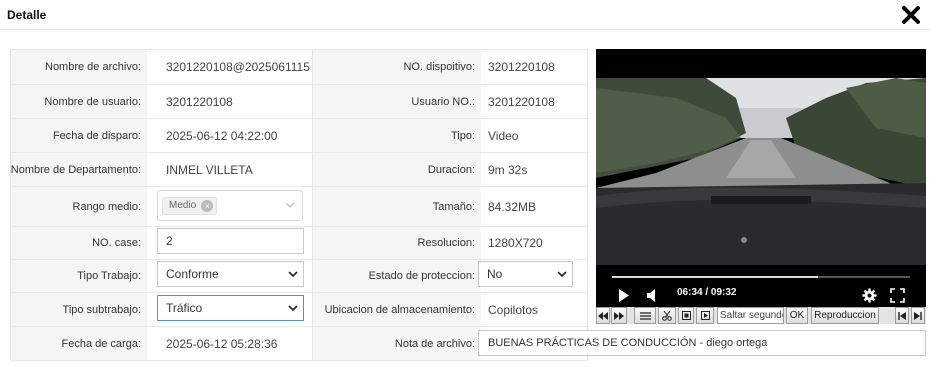 The height and width of the screenshot is (367, 930). What do you see at coordinates (230, 205) in the screenshot?
I see `media-range-select: Medio ×` at bounding box center [230, 205].